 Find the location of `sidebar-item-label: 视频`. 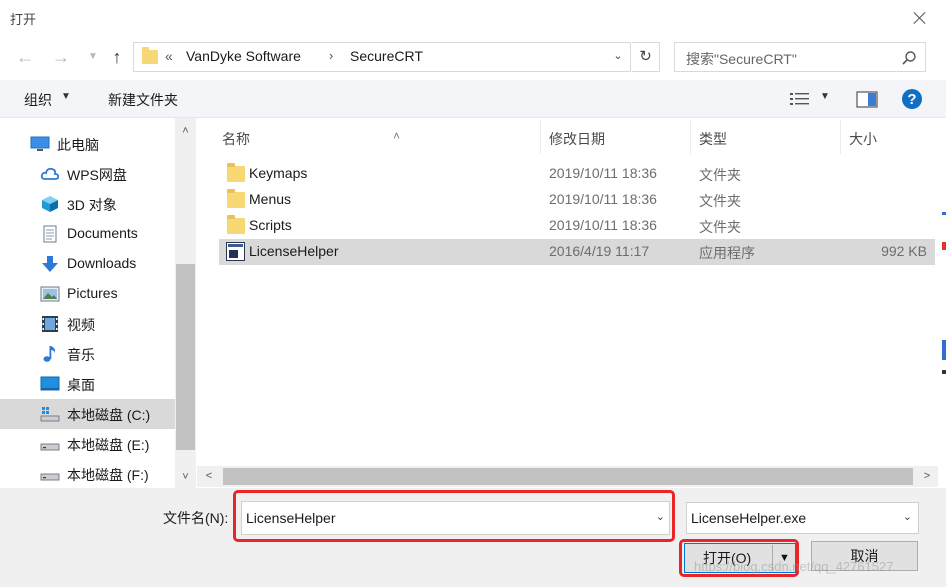

sidebar-item-label: 视频 is located at coordinates (81, 325).